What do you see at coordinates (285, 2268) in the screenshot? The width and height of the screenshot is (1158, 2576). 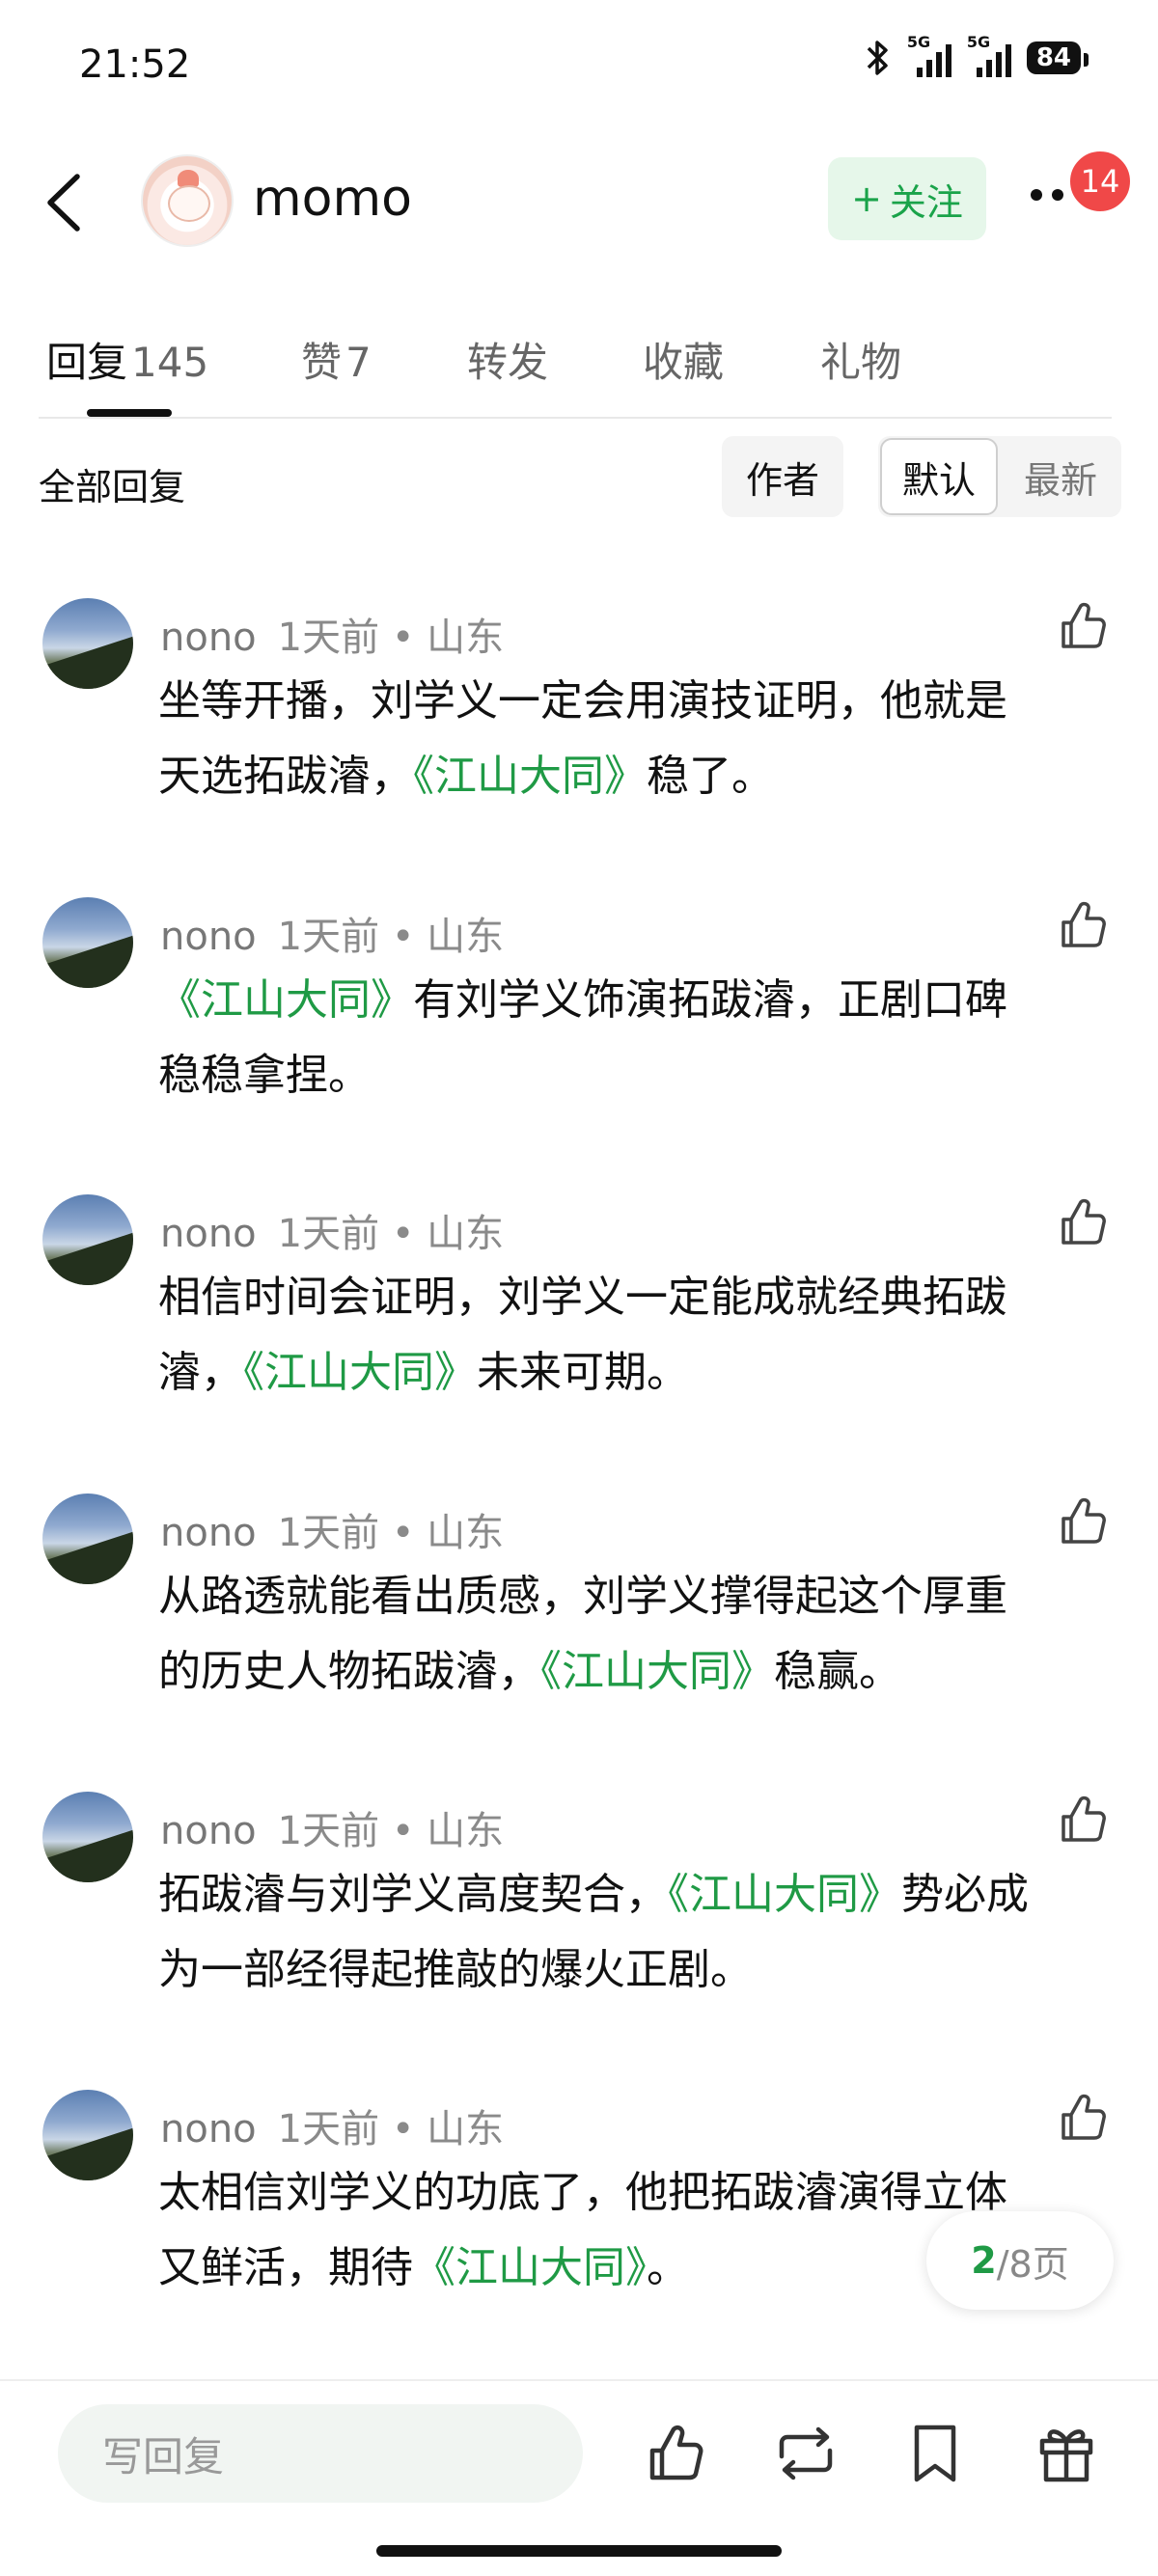 I see `comment-text-segment: 又鲜活，期待` at bounding box center [285, 2268].